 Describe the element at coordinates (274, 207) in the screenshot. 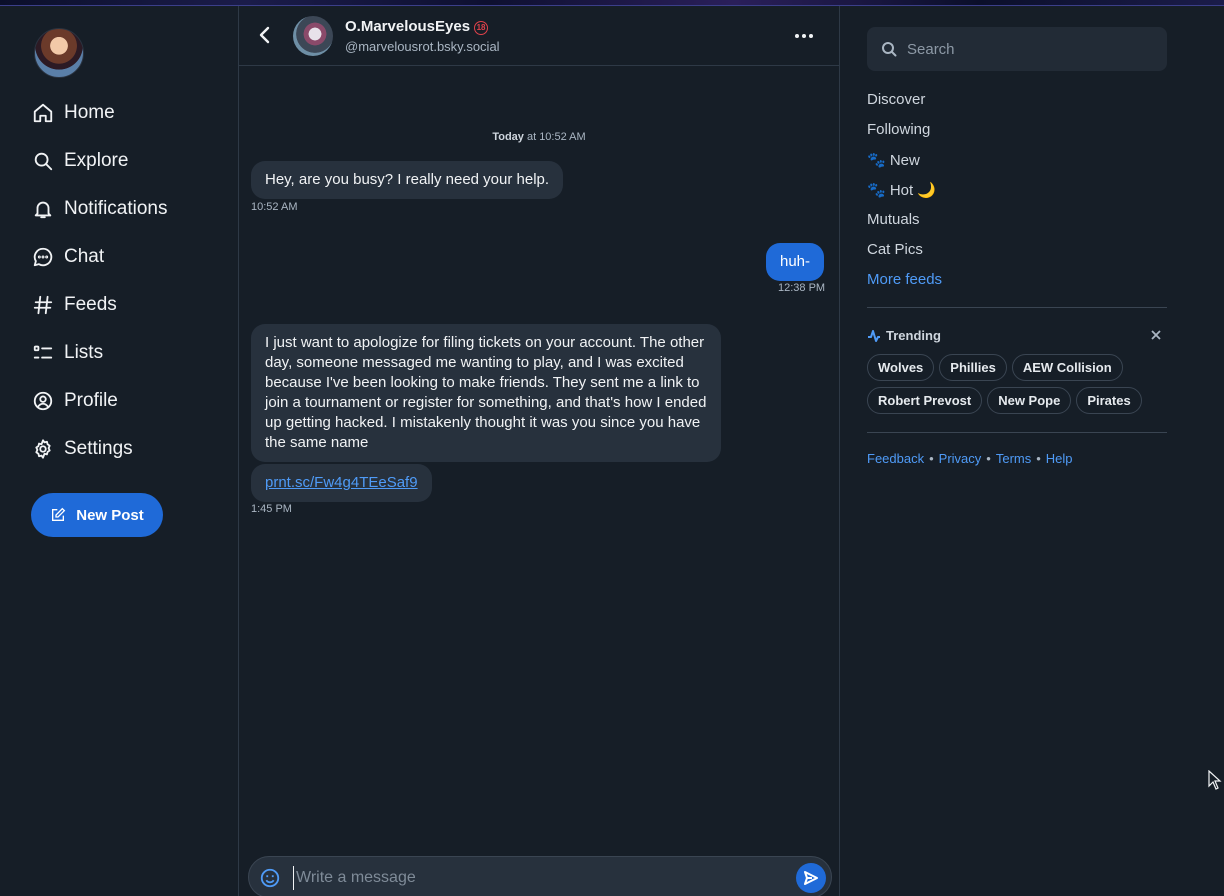

I see `message-timestamp: 10:52 AM` at that location.